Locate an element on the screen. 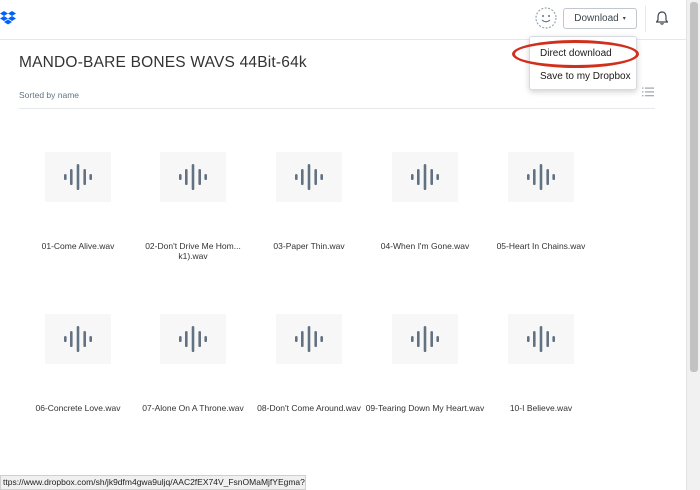 The height and width of the screenshot is (490, 700). file-name: 02-Don't Drive Me Hom... k1).wav is located at coordinates (193, 251).